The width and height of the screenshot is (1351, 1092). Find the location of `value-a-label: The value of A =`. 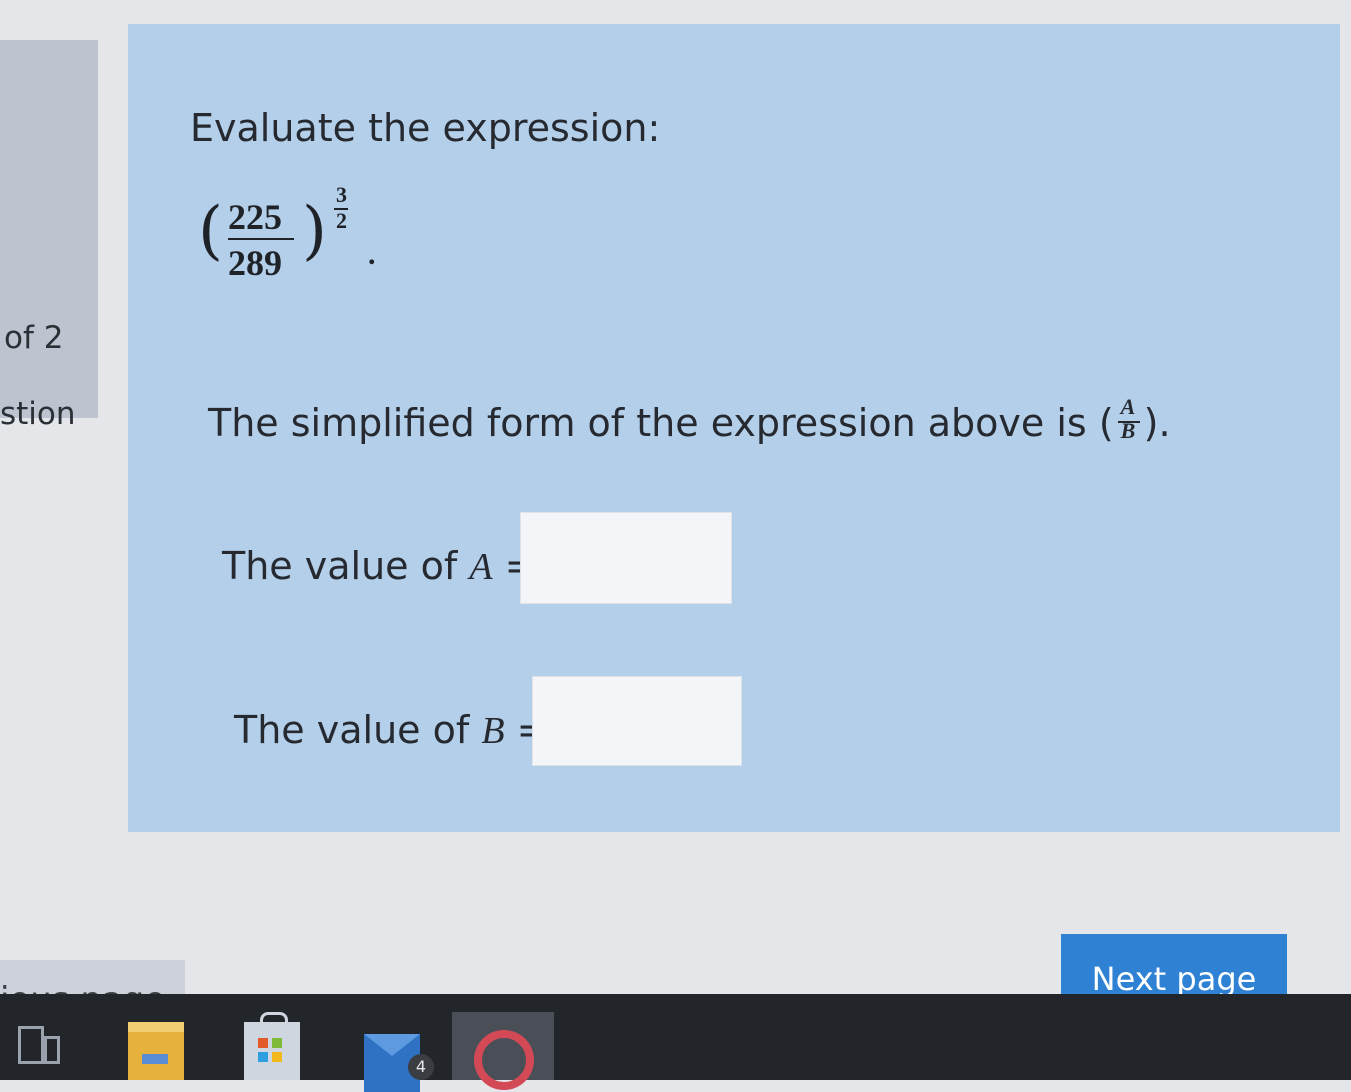

value-a-label: The value of A = is located at coordinates (379, 566).